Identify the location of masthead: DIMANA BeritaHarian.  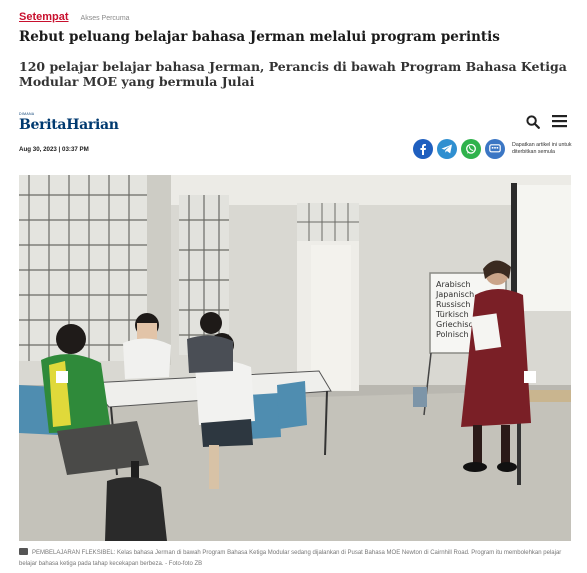
(296, 123).